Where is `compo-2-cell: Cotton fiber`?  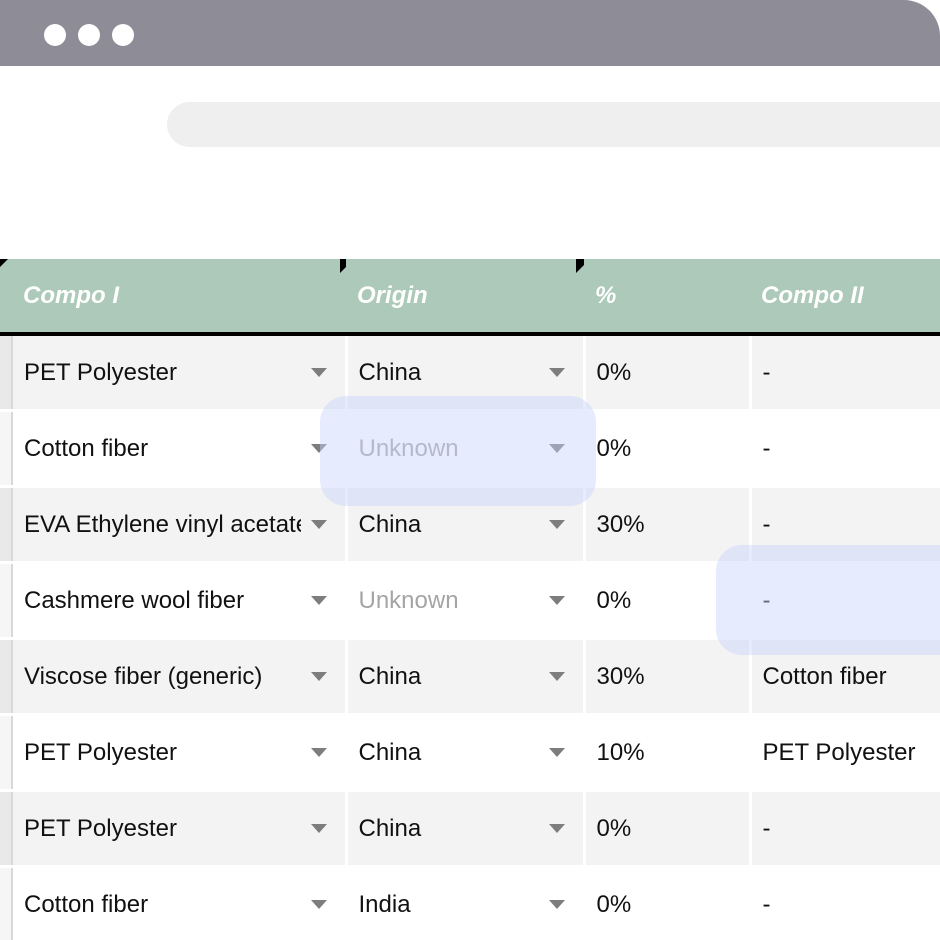
compo-2-cell: Cotton fiber is located at coordinates (845, 677).